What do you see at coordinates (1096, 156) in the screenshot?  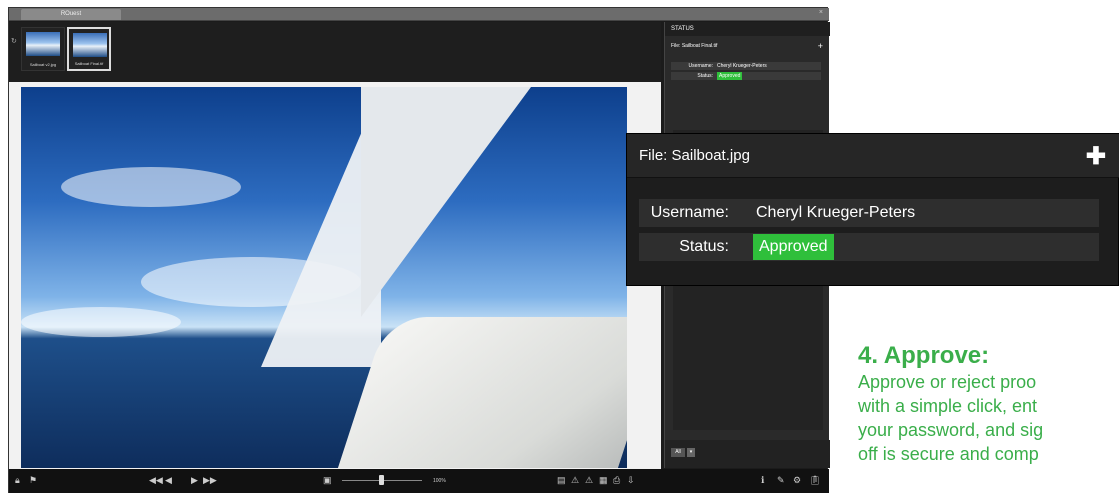 I see `add-icon: ✚` at bounding box center [1096, 156].